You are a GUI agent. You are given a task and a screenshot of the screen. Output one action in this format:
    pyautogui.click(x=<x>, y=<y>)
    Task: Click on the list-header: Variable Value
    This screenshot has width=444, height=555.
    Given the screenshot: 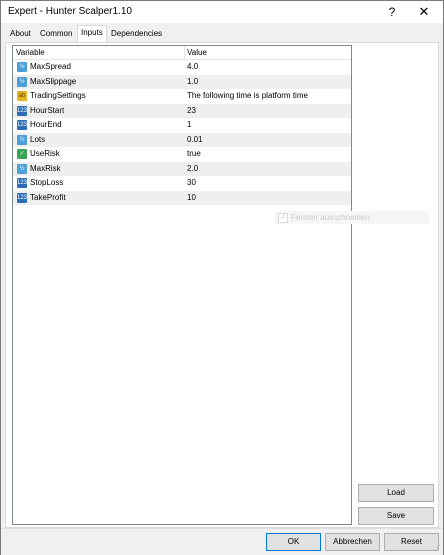 What is the action you would take?
    pyautogui.click(x=182, y=53)
    